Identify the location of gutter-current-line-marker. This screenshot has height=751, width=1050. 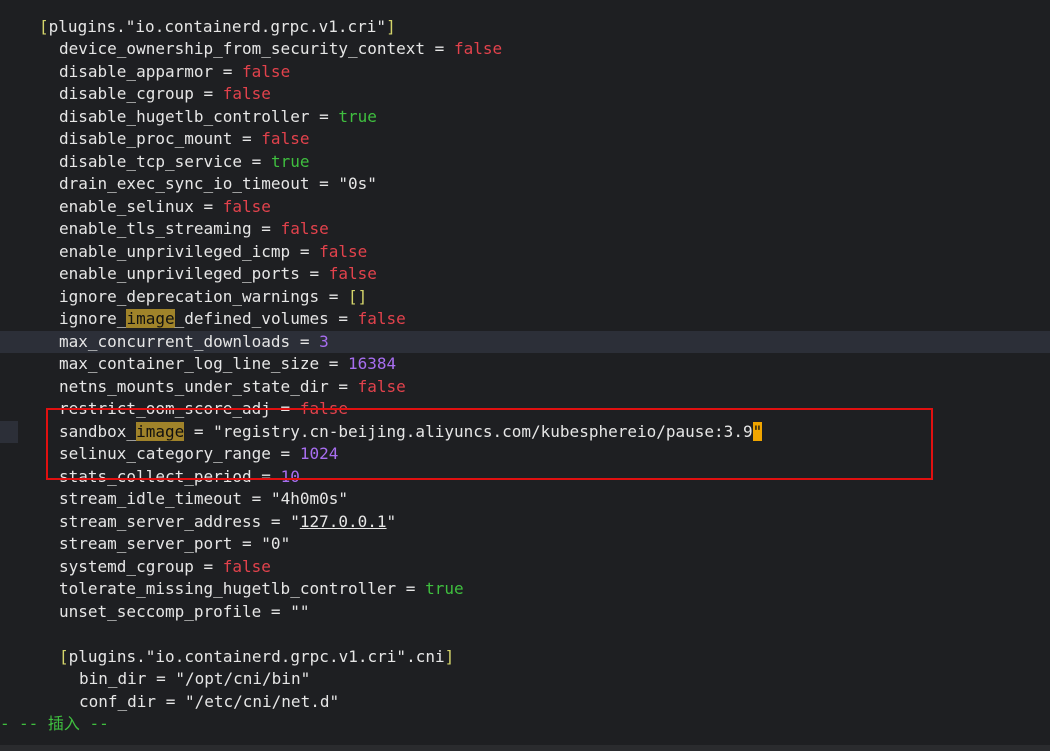
(9, 431).